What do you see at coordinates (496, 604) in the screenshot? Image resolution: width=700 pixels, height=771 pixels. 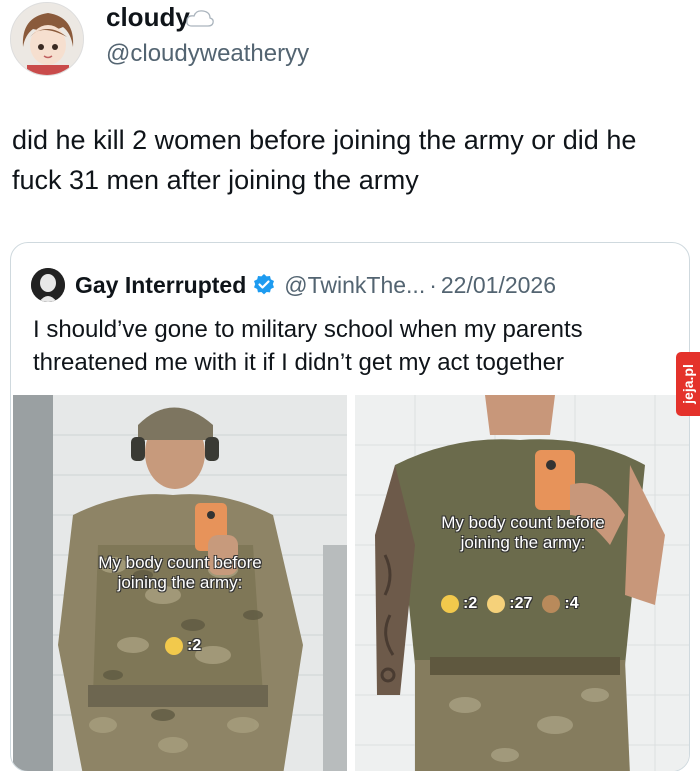 I see `man-emoji-icon` at bounding box center [496, 604].